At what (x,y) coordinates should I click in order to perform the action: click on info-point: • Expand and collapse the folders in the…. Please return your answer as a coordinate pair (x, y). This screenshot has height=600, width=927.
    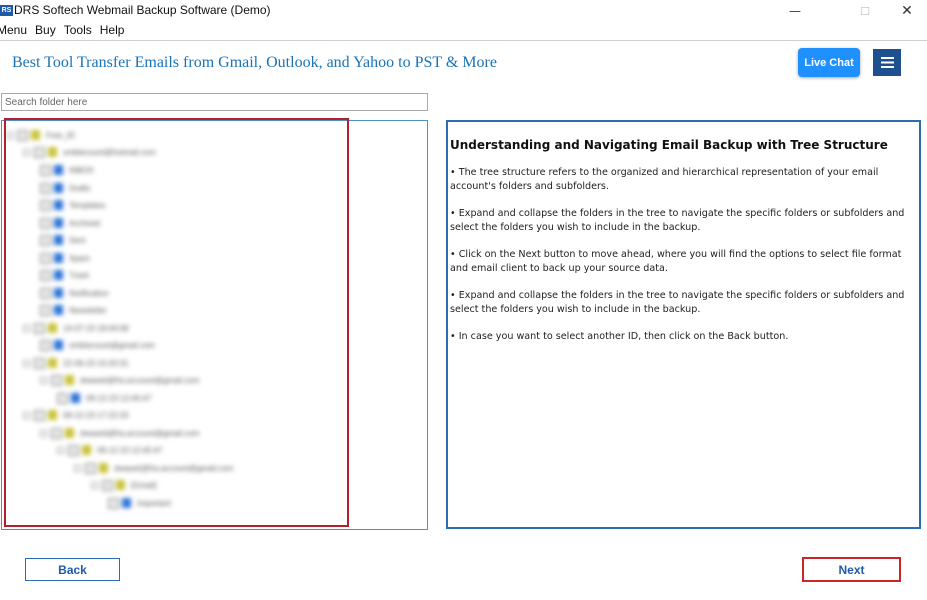
    Looking at the image, I should click on (677, 302).